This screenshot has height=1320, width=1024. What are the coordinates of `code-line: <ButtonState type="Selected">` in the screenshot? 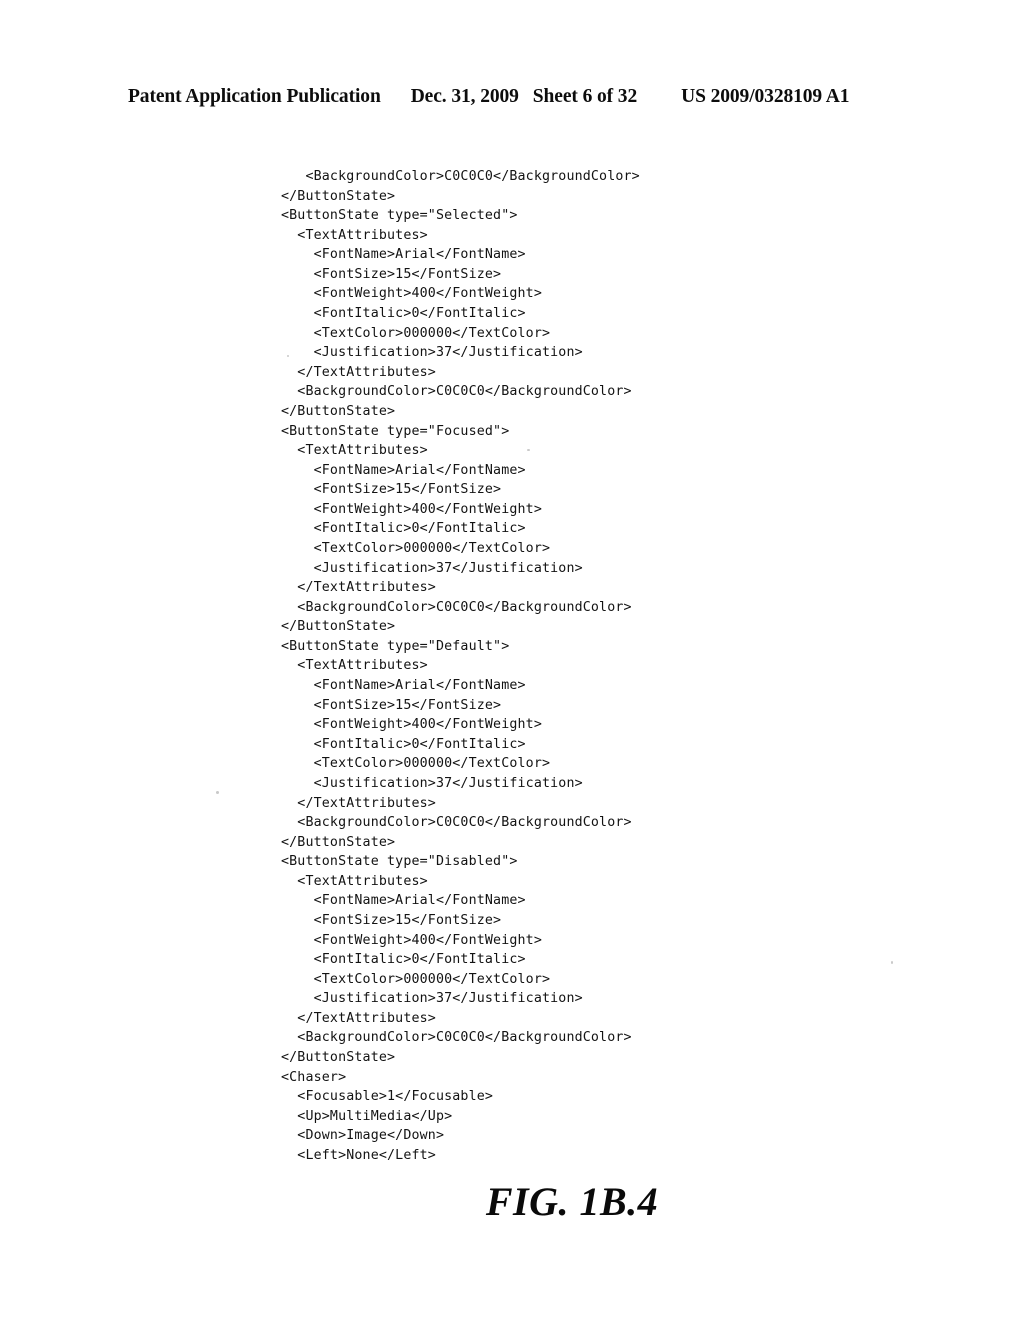 It's located at (399, 216).